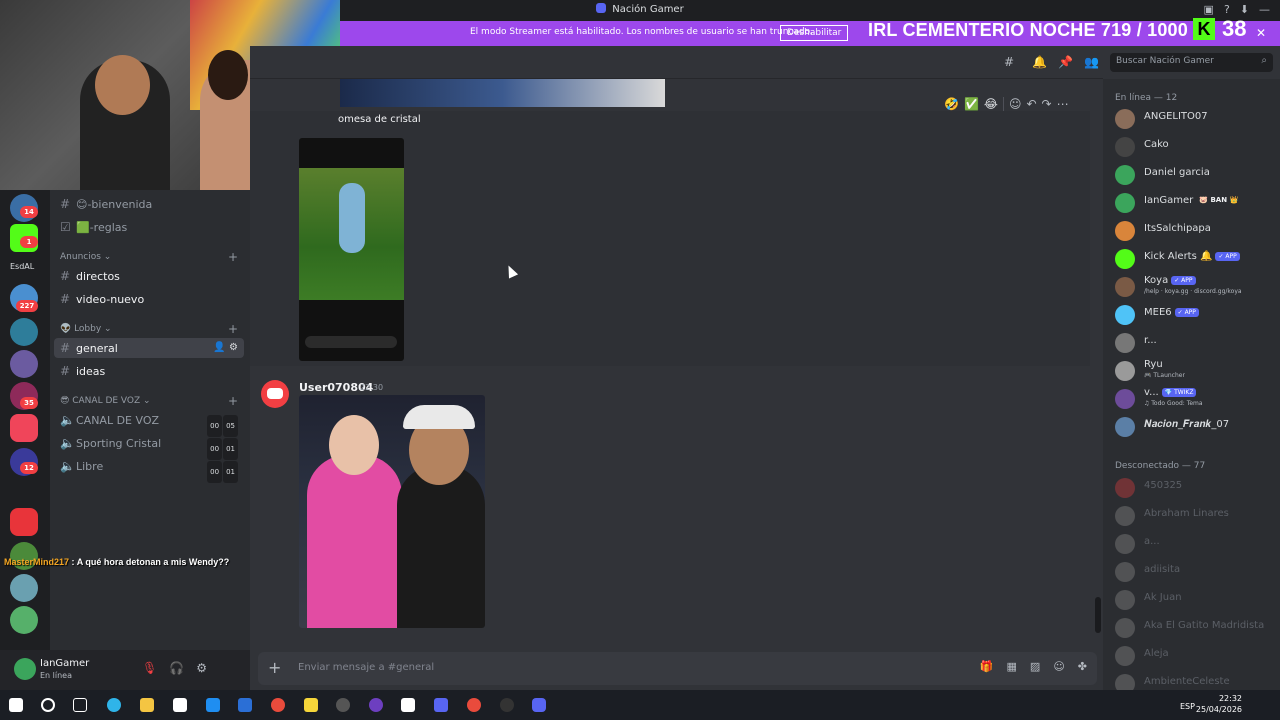  Describe the element at coordinates (677, 668) in the screenshot. I see `message-composer: + Enviar mensaje a #general 🎁 ▦ ▨ ☺ ✤` at that location.